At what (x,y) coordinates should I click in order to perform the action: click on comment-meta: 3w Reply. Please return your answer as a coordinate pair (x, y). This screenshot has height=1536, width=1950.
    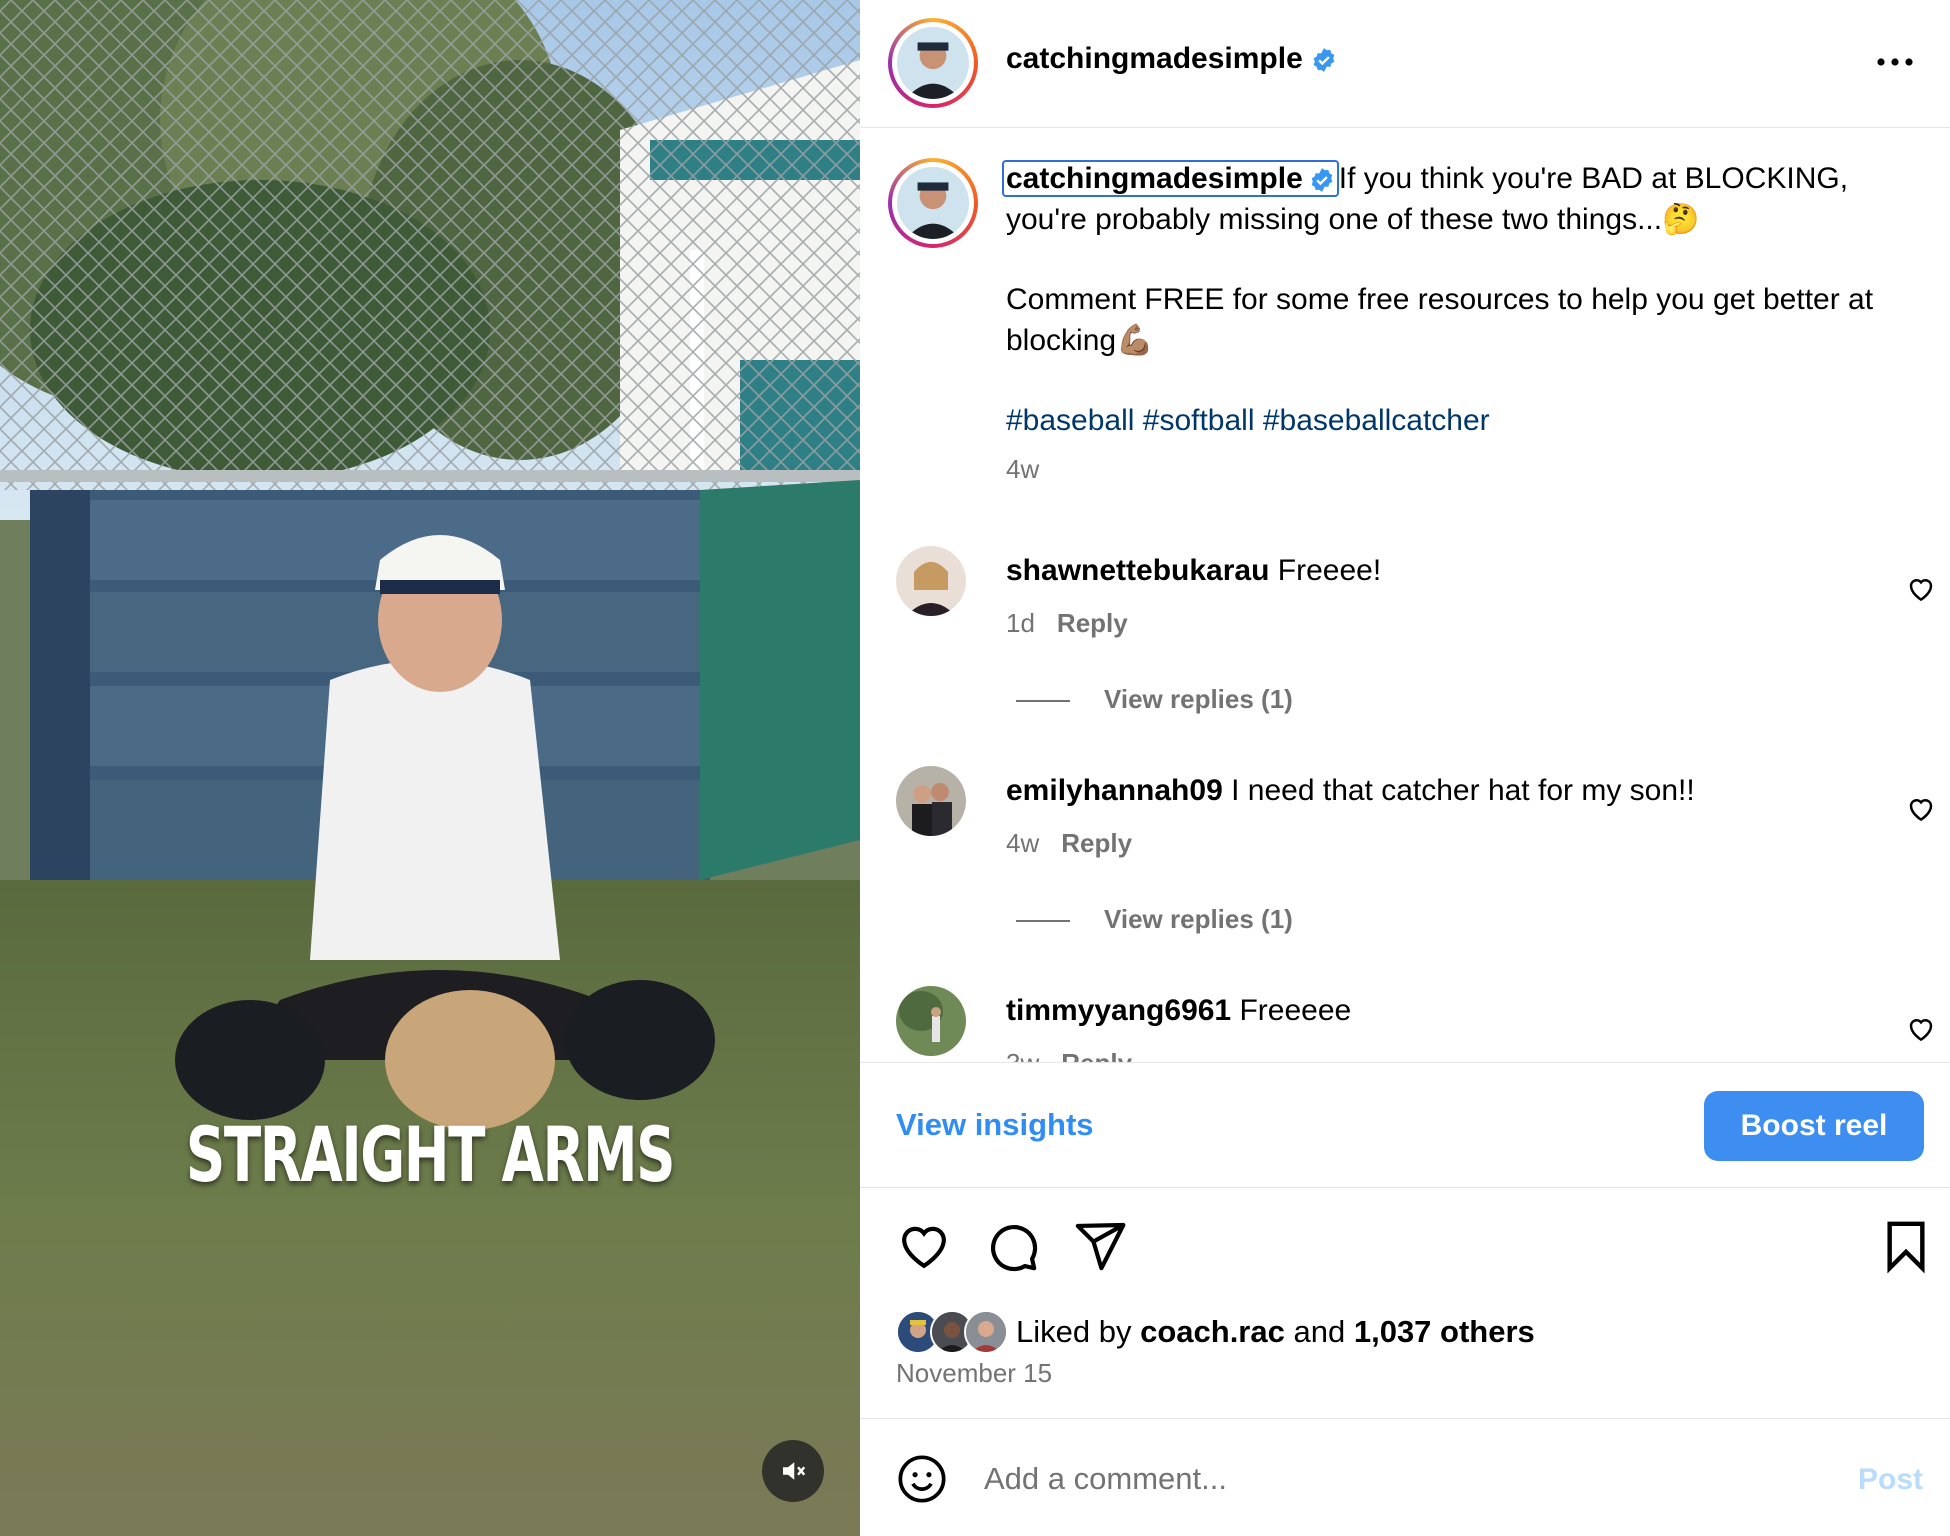
    Looking at the image, I should click on (1069, 1055).